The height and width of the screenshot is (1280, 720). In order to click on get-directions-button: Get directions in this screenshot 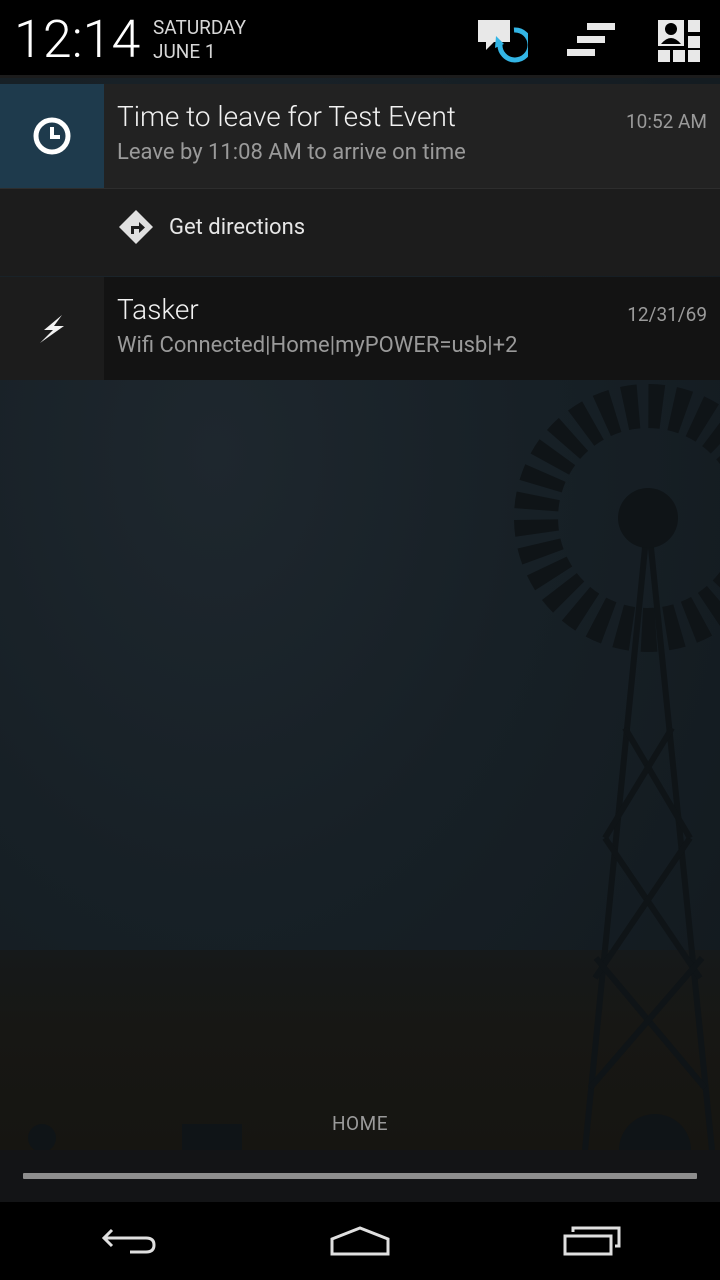, I will do `click(360, 232)`.